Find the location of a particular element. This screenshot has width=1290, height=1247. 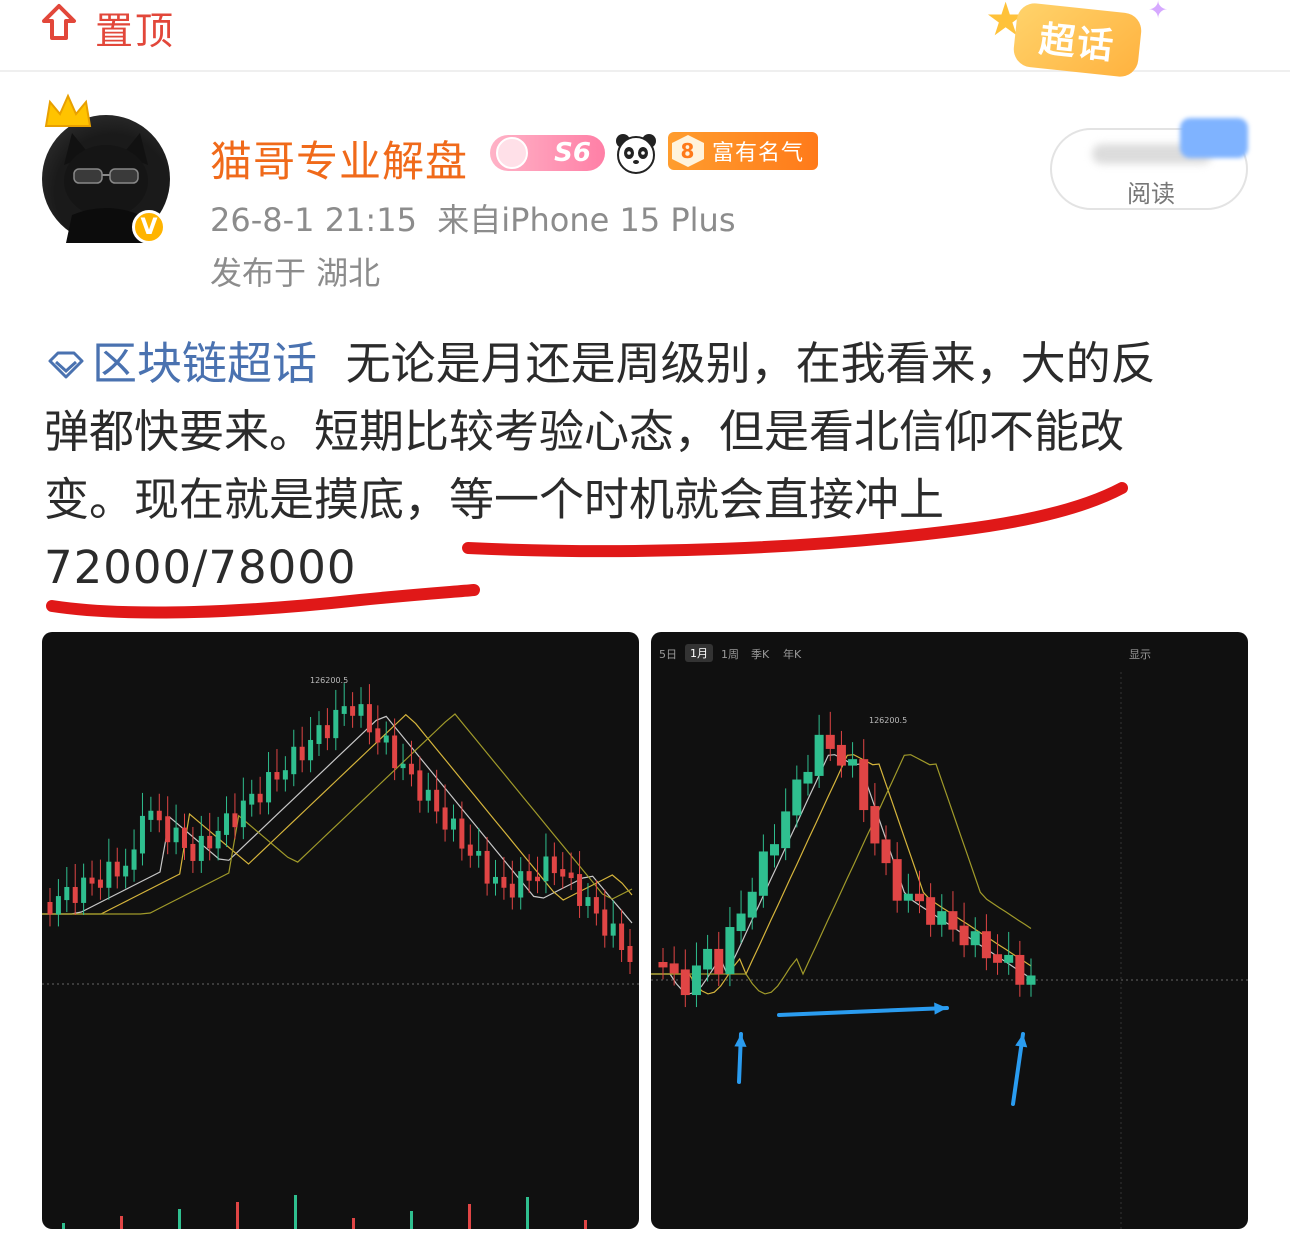

chart-left-ma-short is located at coordinates (337, 819).